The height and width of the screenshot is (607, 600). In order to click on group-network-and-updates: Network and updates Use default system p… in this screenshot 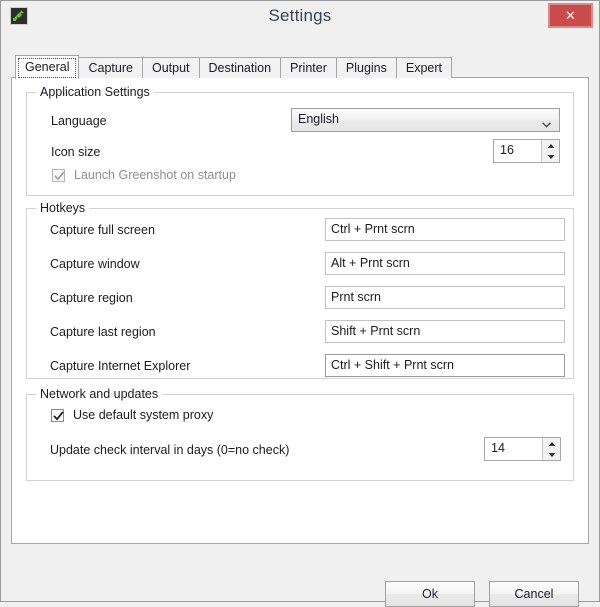, I will do `click(300, 434)`.